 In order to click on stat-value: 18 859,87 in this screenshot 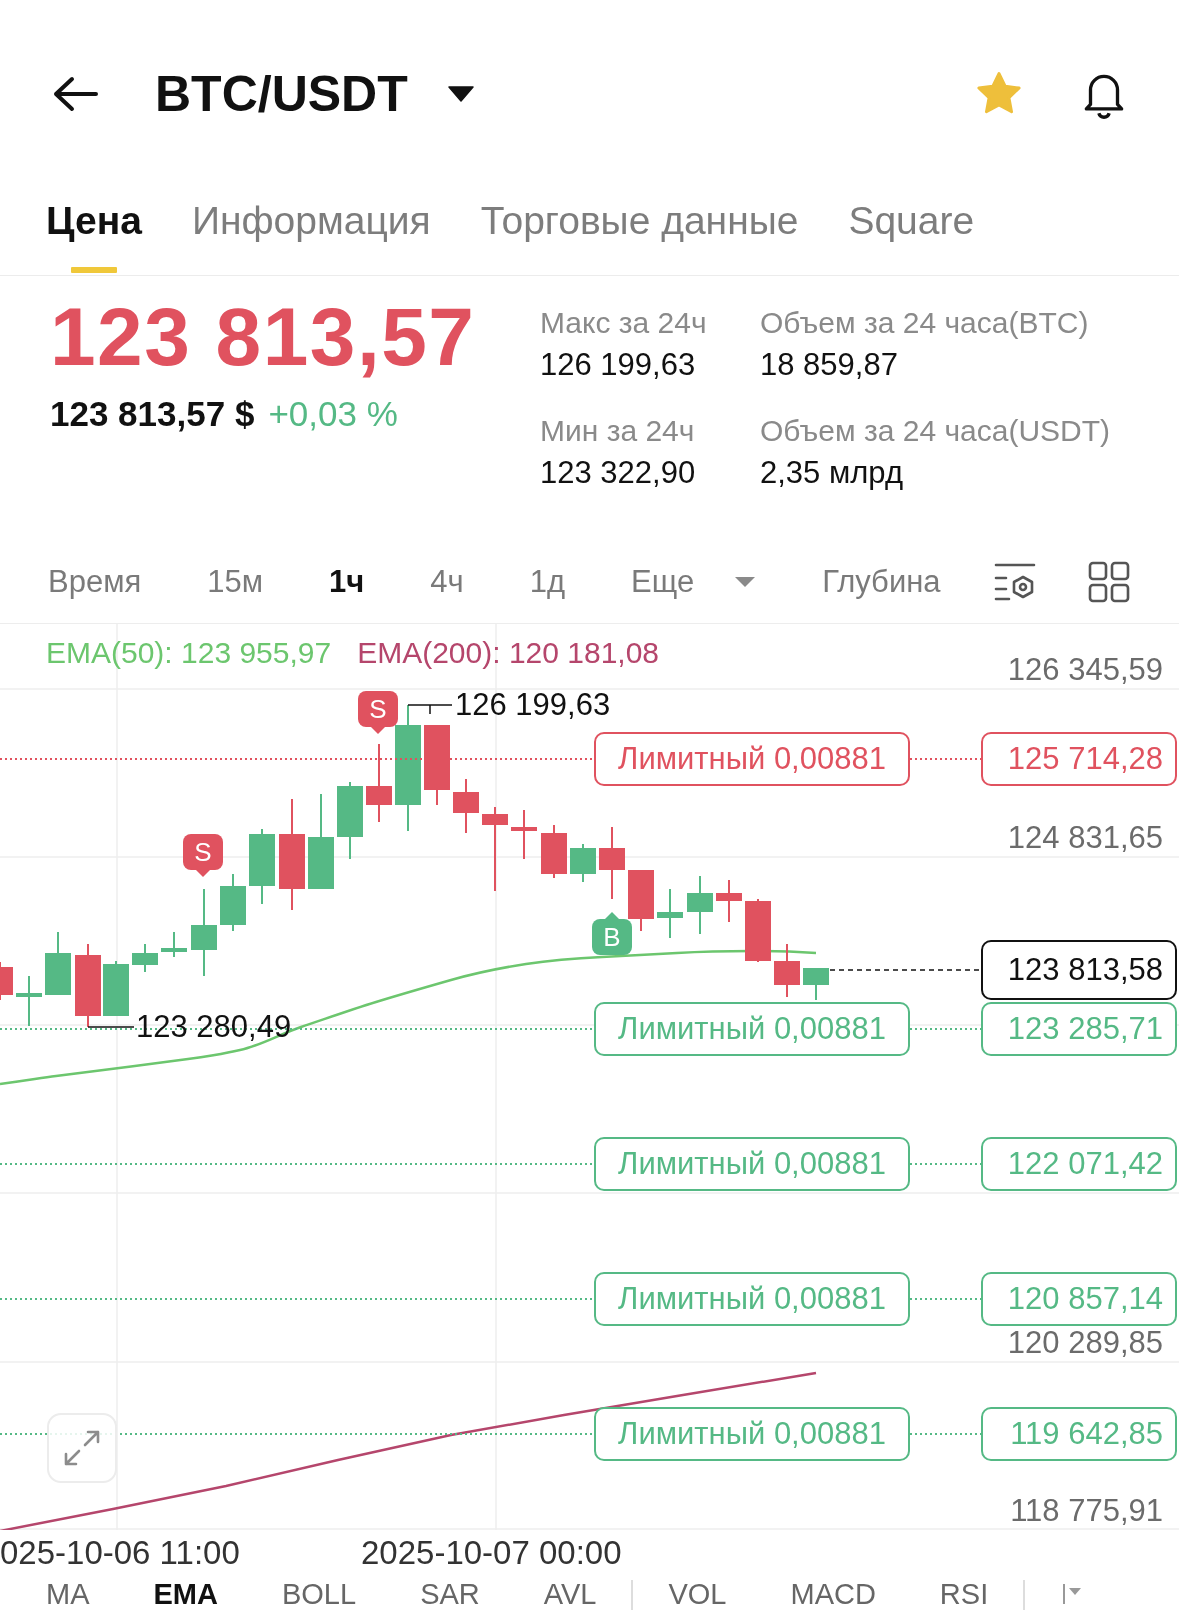, I will do `click(829, 365)`.